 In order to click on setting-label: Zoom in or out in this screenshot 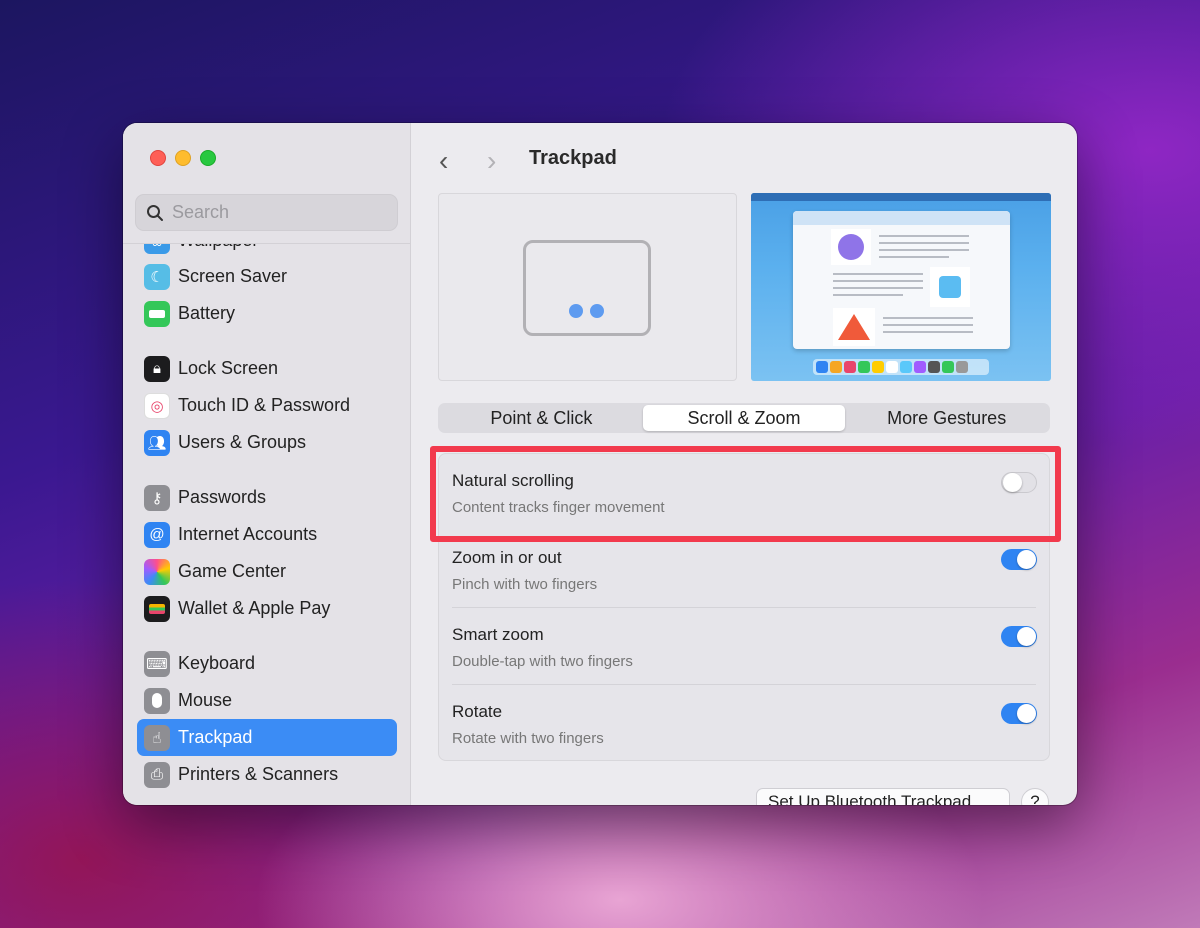, I will do `click(507, 557)`.